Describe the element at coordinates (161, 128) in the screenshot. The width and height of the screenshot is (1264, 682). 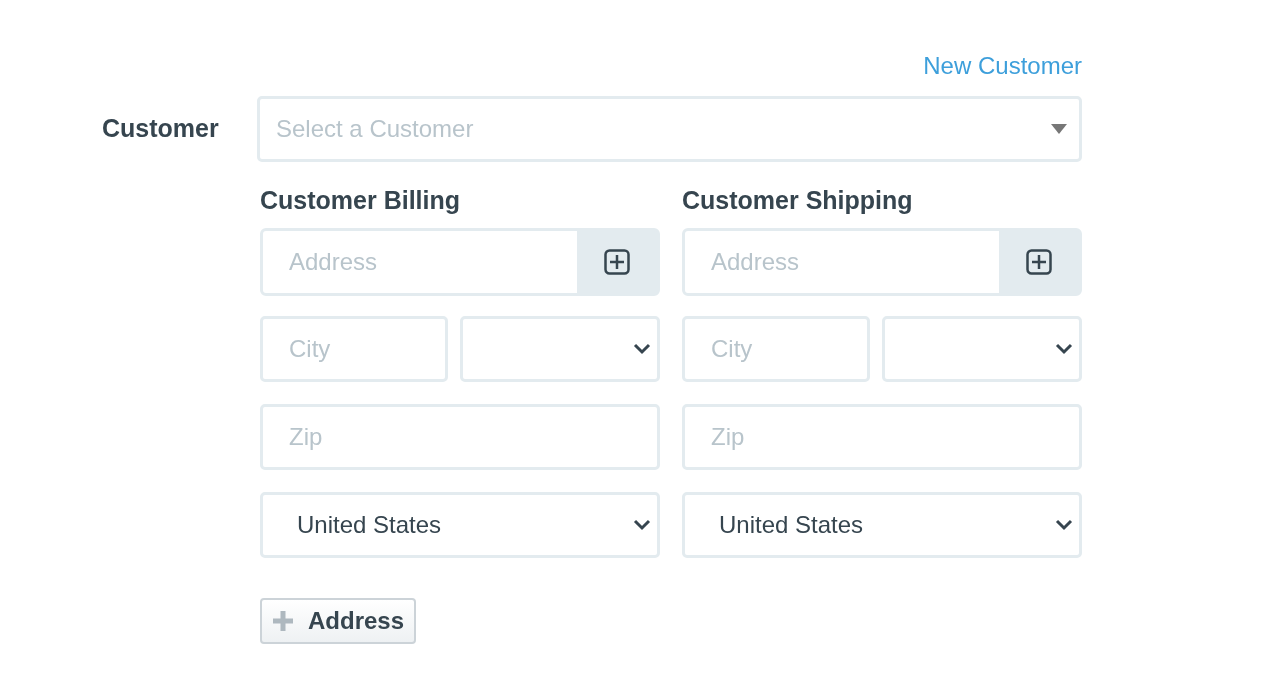
I see `customer-label: Customer` at that location.